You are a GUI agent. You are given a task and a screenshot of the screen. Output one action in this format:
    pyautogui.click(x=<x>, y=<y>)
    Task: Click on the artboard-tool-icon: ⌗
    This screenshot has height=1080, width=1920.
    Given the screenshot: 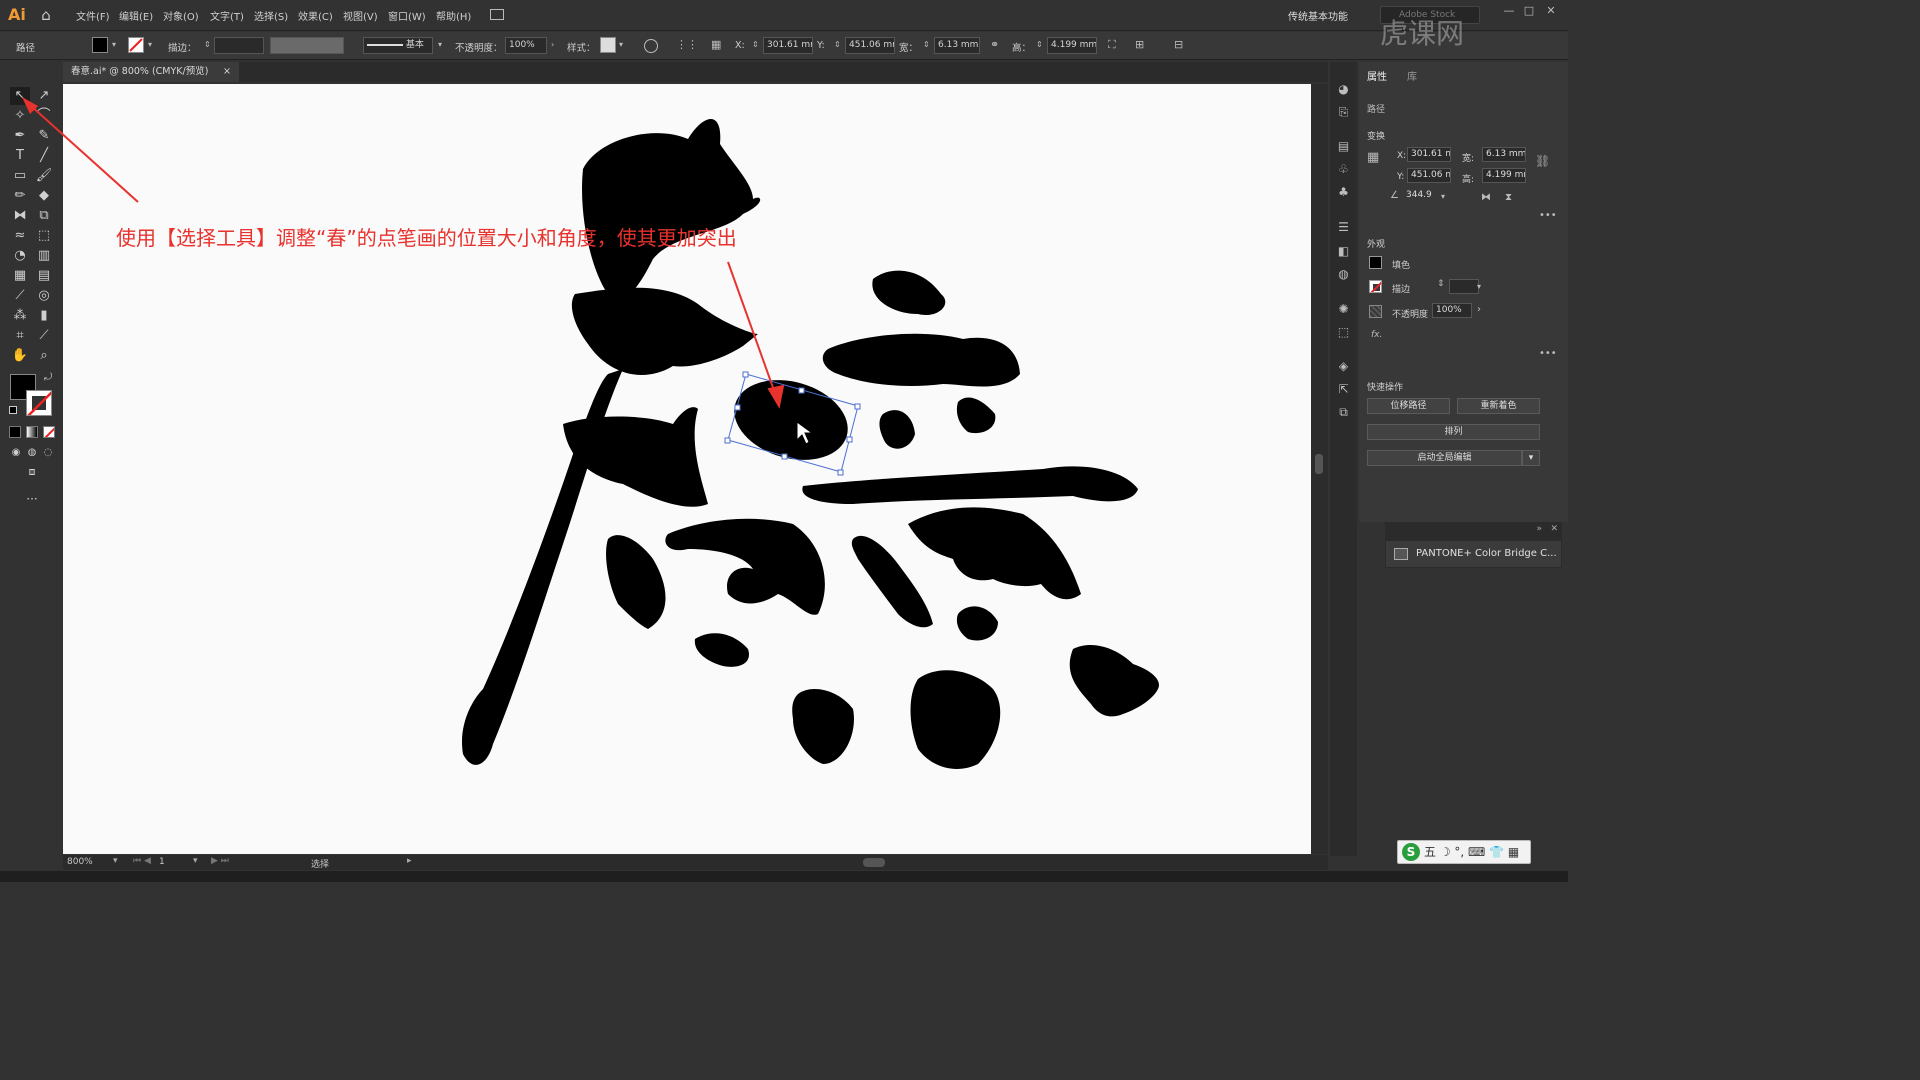 What is the action you would take?
    pyautogui.click(x=20, y=336)
    